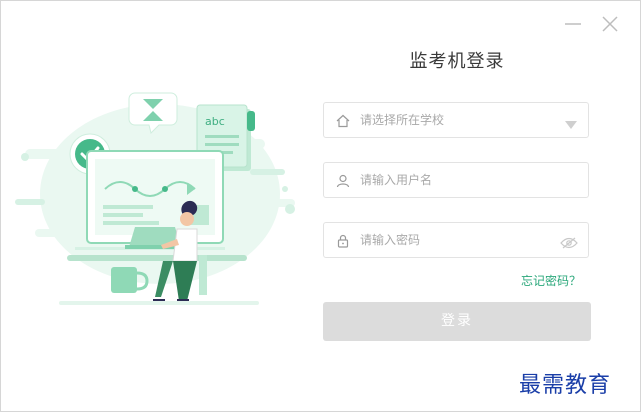 This screenshot has width=641, height=412. I want to click on login-button: 登录, so click(457, 321).